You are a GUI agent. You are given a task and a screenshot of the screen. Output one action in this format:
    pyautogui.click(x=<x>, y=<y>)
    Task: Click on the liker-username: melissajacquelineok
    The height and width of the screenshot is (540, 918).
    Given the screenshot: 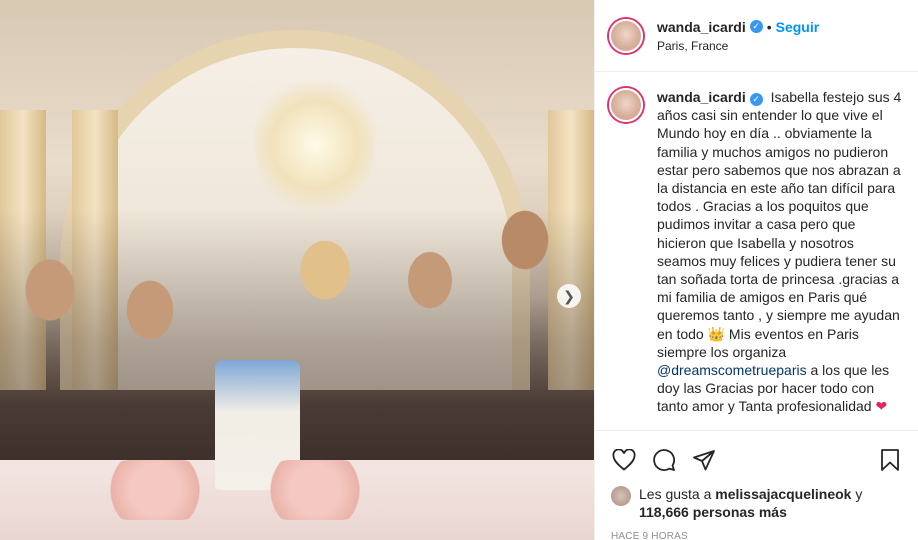 What is the action you would take?
    pyautogui.click(x=783, y=494)
    